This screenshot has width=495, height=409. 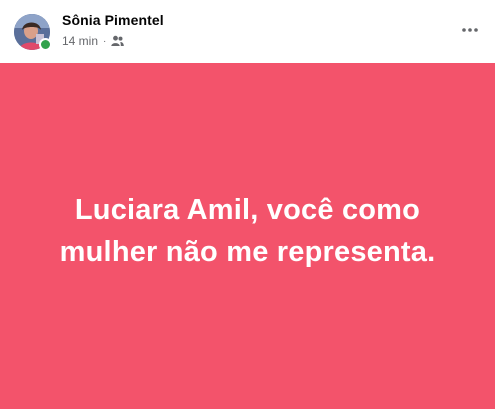 I want to click on more-options-button, so click(x=470, y=30).